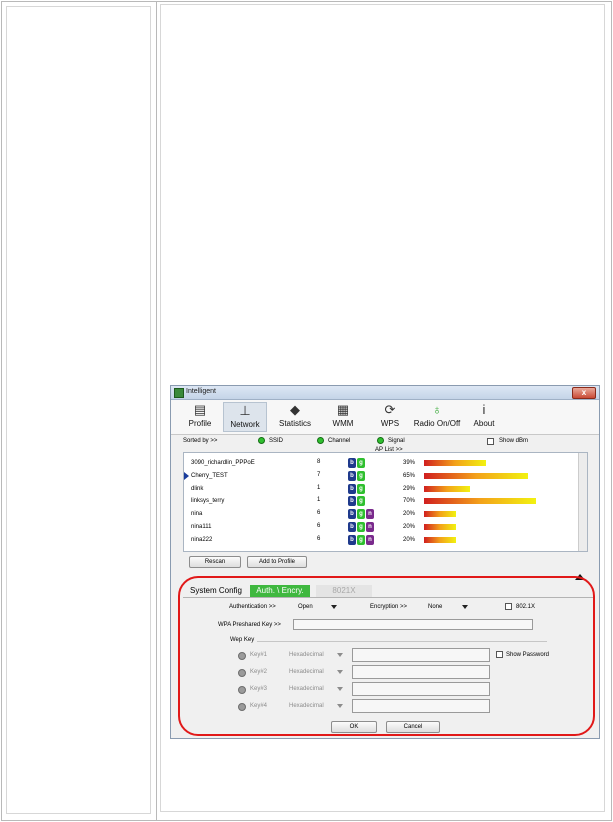 The width and height of the screenshot is (613, 822). What do you see at coordinates (259, 706) in the screenshot?
I see `key-label: Key#4` at bounding box center [259, 706].